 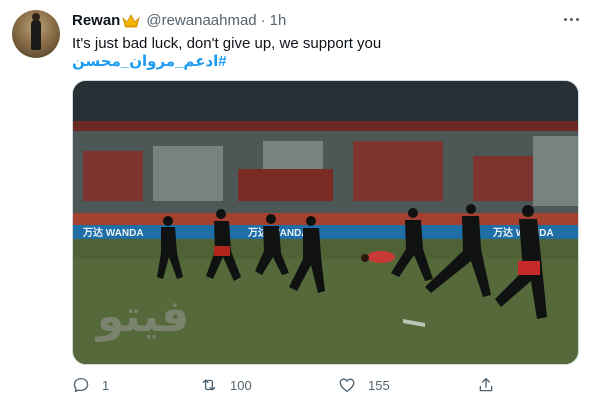 What do you see at coordinates (113, 232) in the screenshot?
I see `banner-text-1: 万达 WANDA` at bounding box center [113, 232].